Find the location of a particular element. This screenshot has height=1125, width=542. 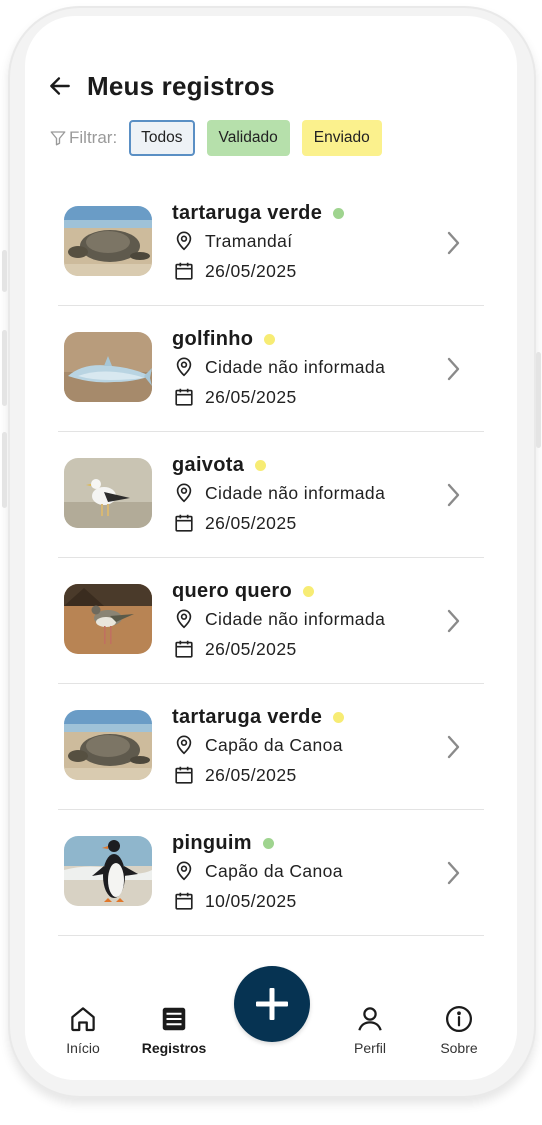

nav-item-sobre: Sobre is located at coordinates (459, 1030).